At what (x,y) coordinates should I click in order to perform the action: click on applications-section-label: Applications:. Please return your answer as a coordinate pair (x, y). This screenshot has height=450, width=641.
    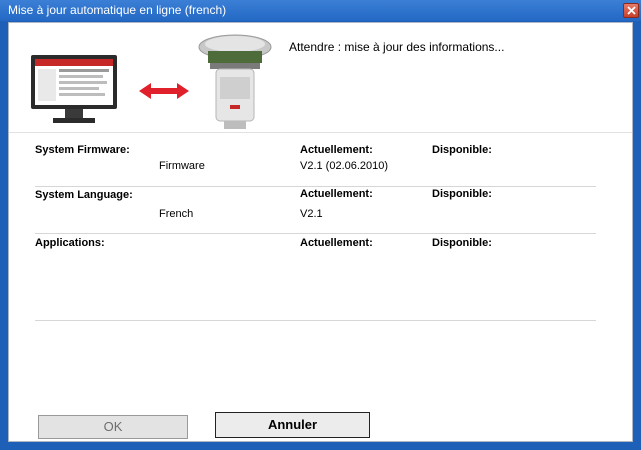
    Looking at the image, I should click on (70, 243).